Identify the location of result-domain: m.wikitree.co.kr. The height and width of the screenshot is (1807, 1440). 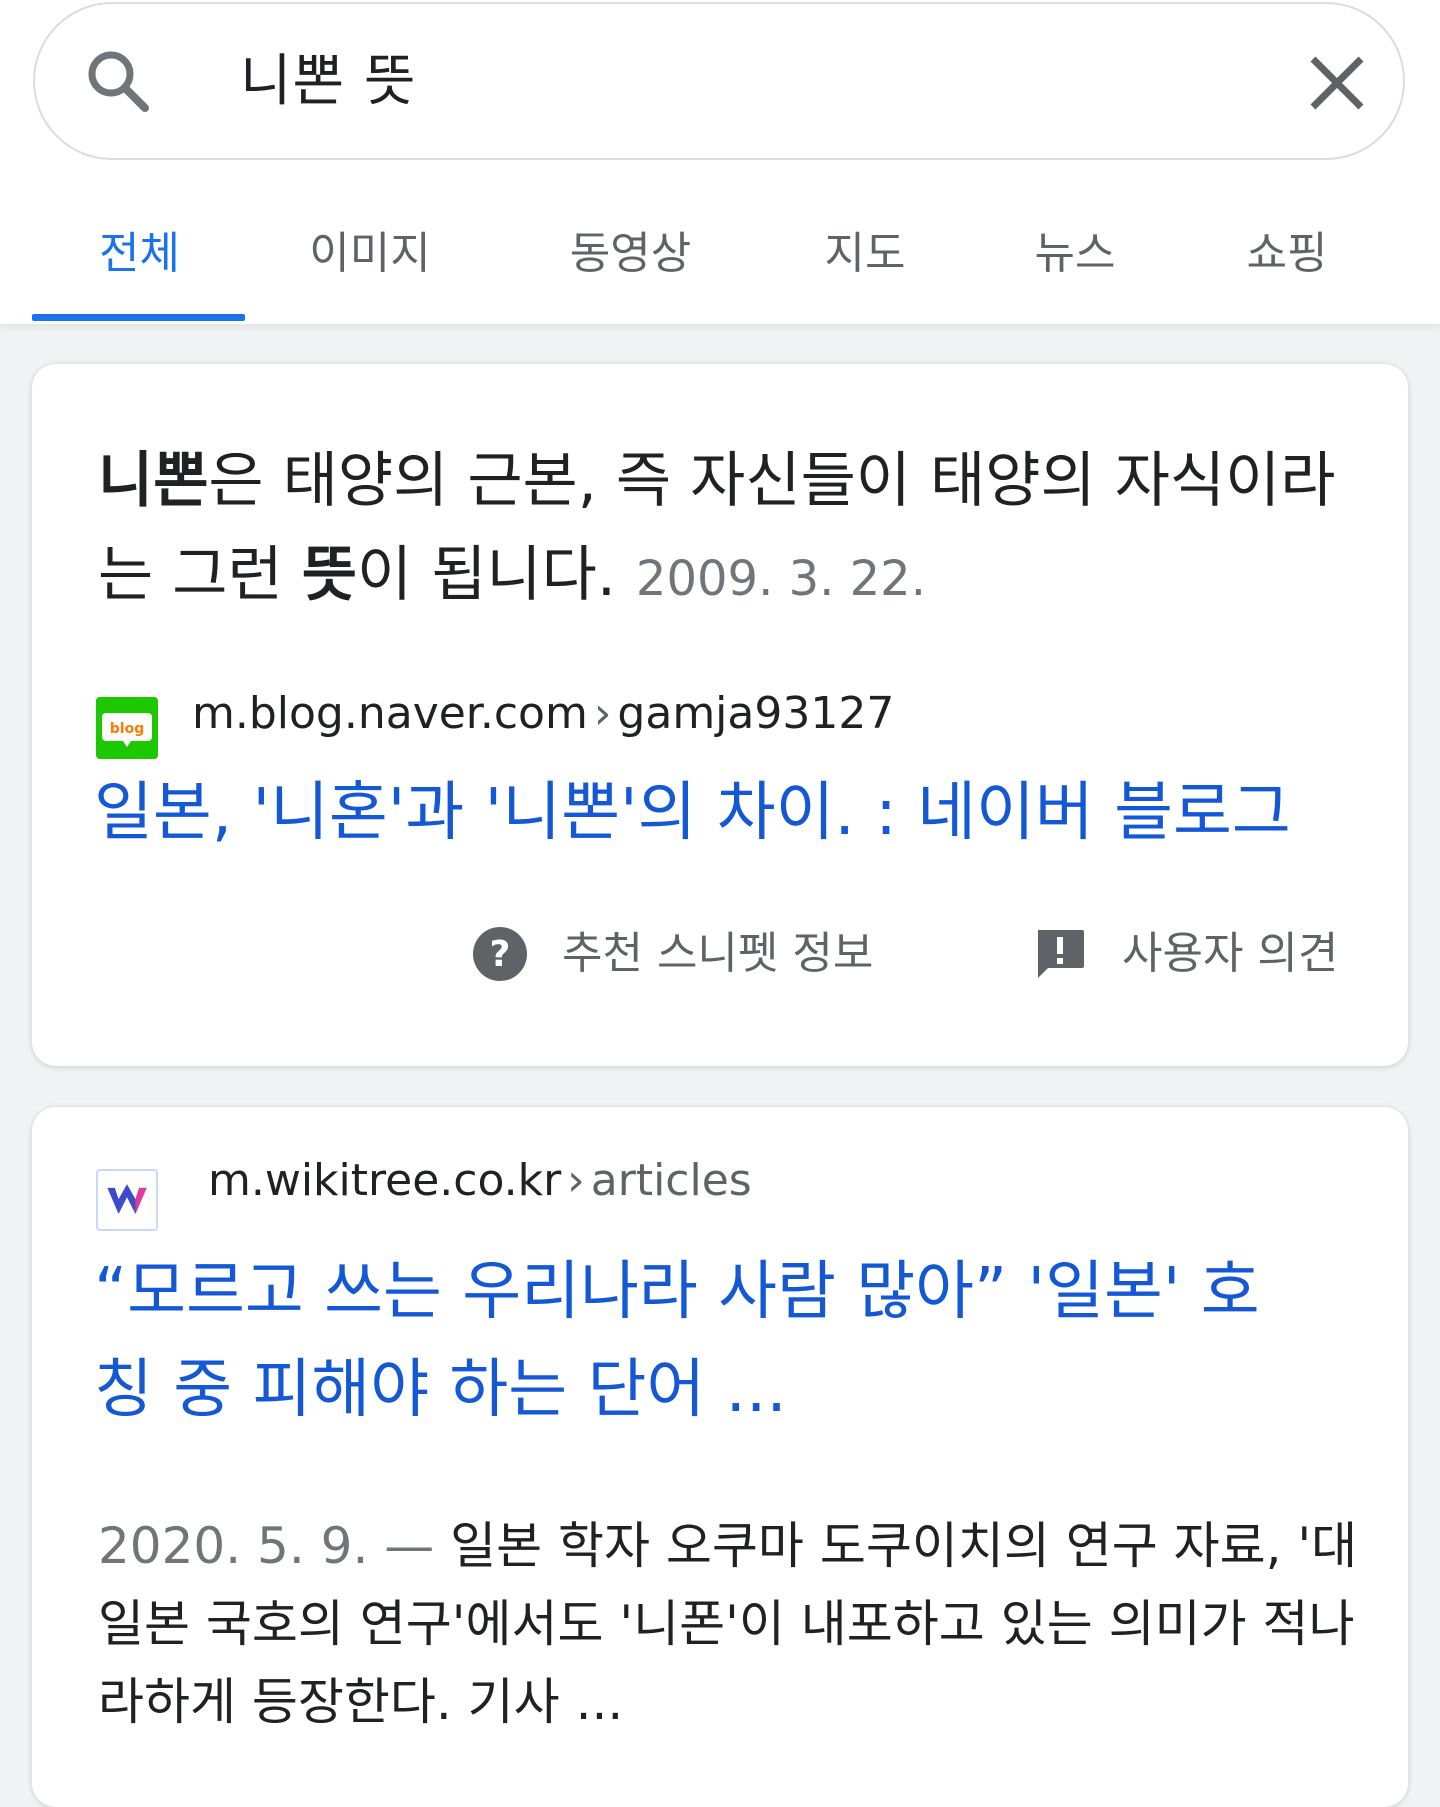
(385, 1180).